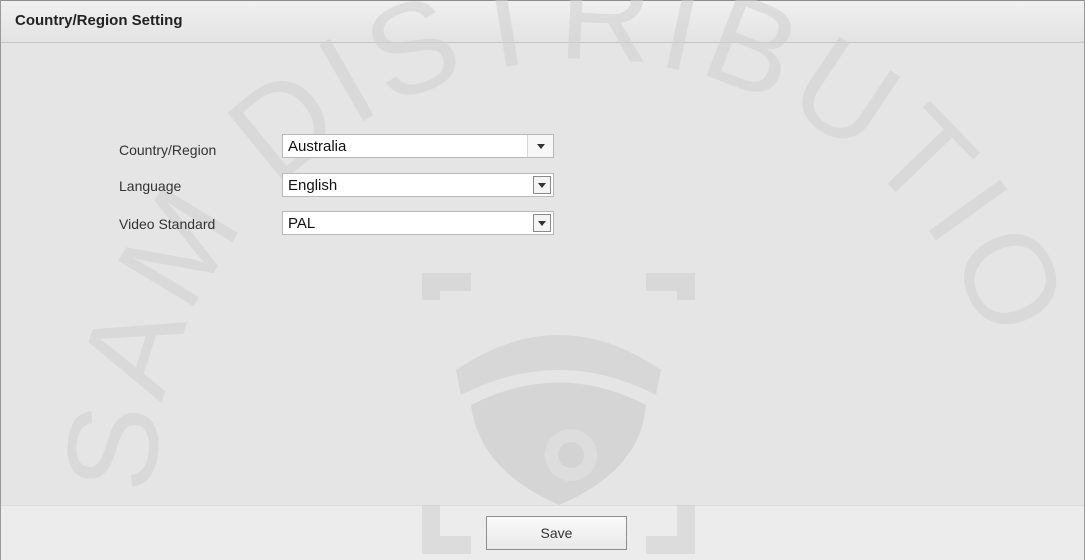  I want to click on language-select: English, so click(418, 185).